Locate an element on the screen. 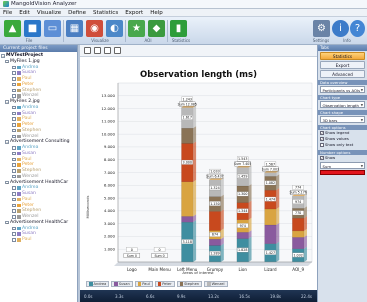 The image size is (367, 302). monitor-icon: ▭ is located at coordinates (52, 28).